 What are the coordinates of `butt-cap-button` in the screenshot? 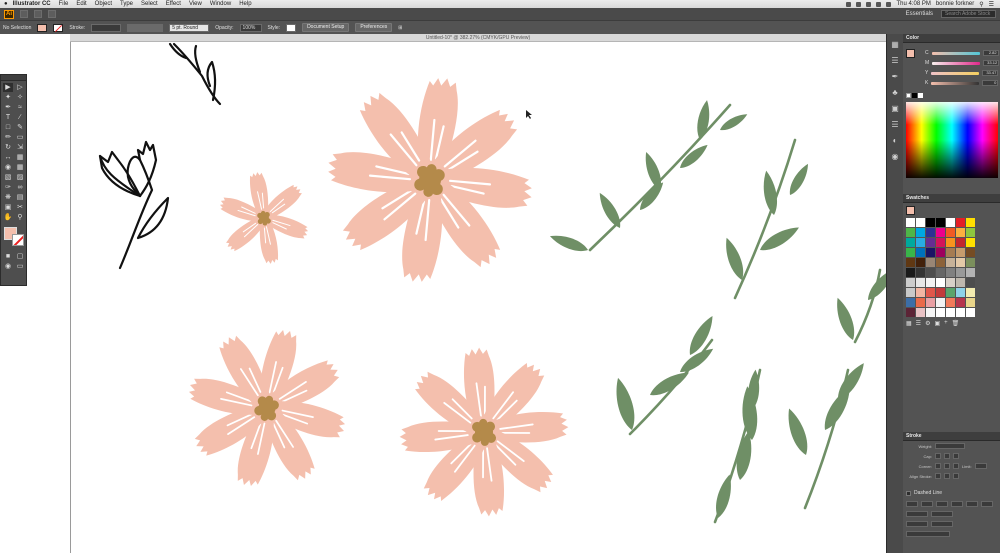 It's located at (938, 456).